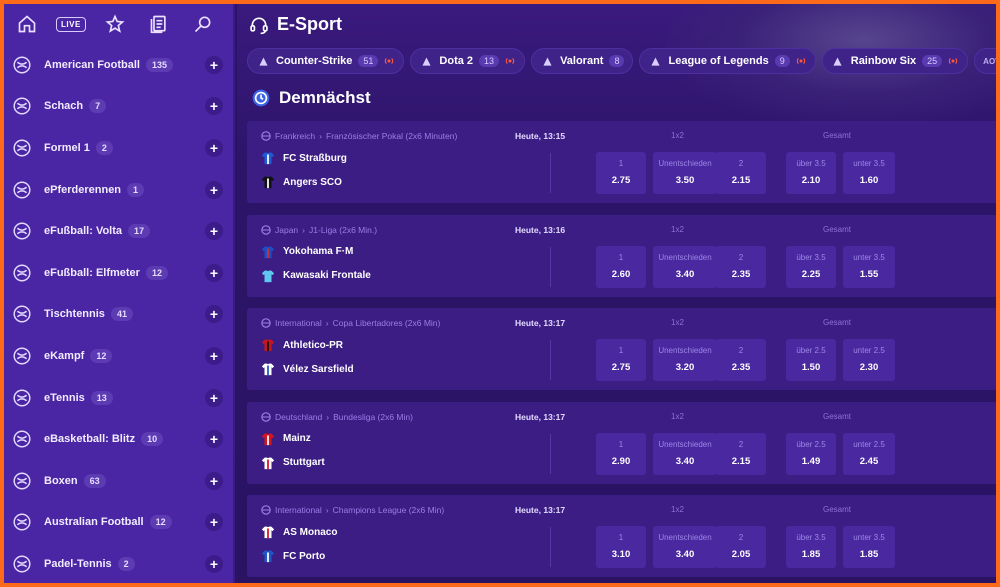  Describe the element at coordinates (582, 61) in the screenshot. I see `game-chip: Valorant 8` at that location.